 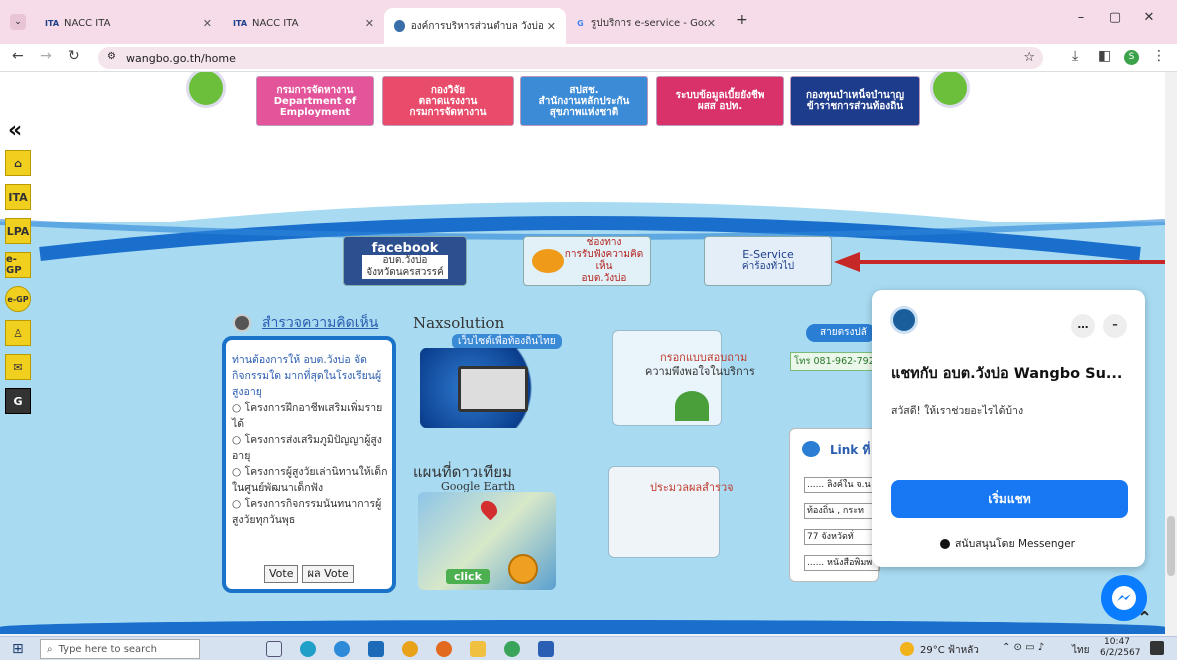 I want to click on collapse-sidebar-icon: «, so click(x=15, y=130).